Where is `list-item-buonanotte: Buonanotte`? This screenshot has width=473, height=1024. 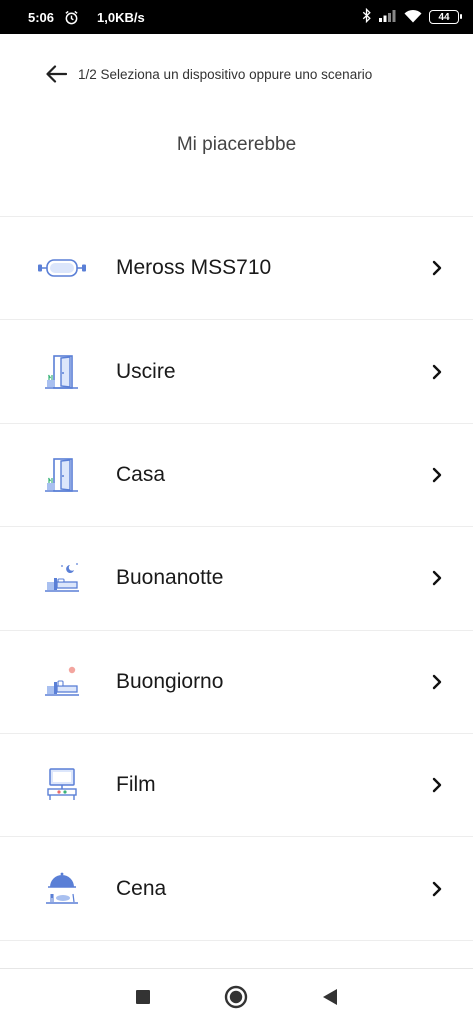
list-item-buonanotte: Buonanotte is located at coordinates (236, 579).